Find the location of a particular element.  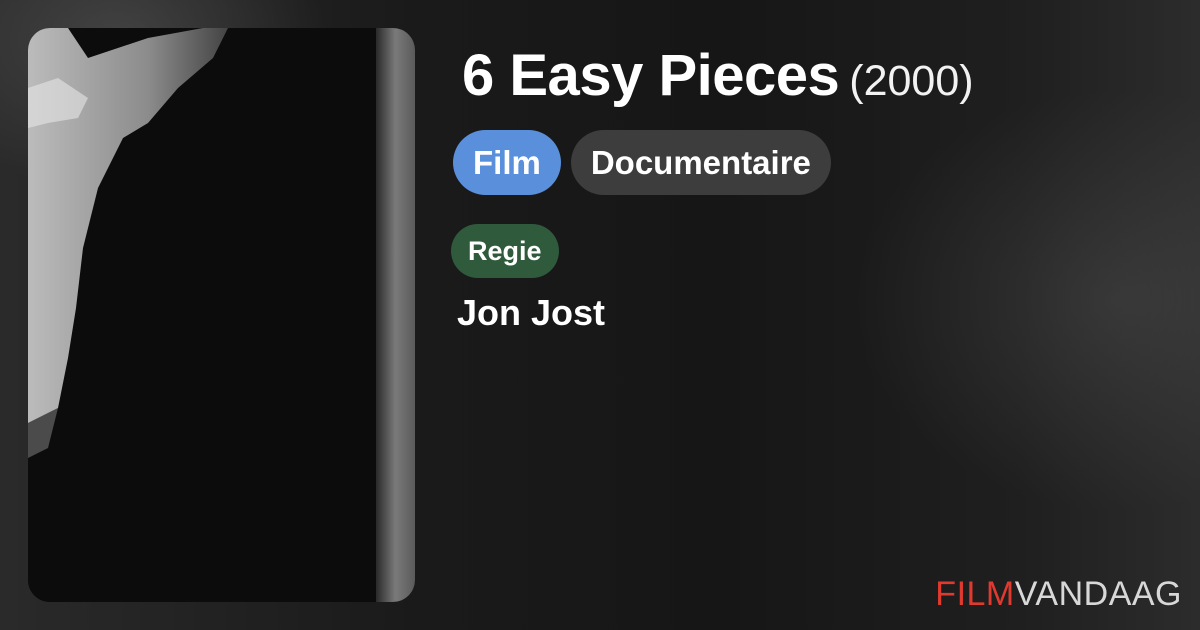

genre-tag: Documentaire is located at coordinates (700, 162).